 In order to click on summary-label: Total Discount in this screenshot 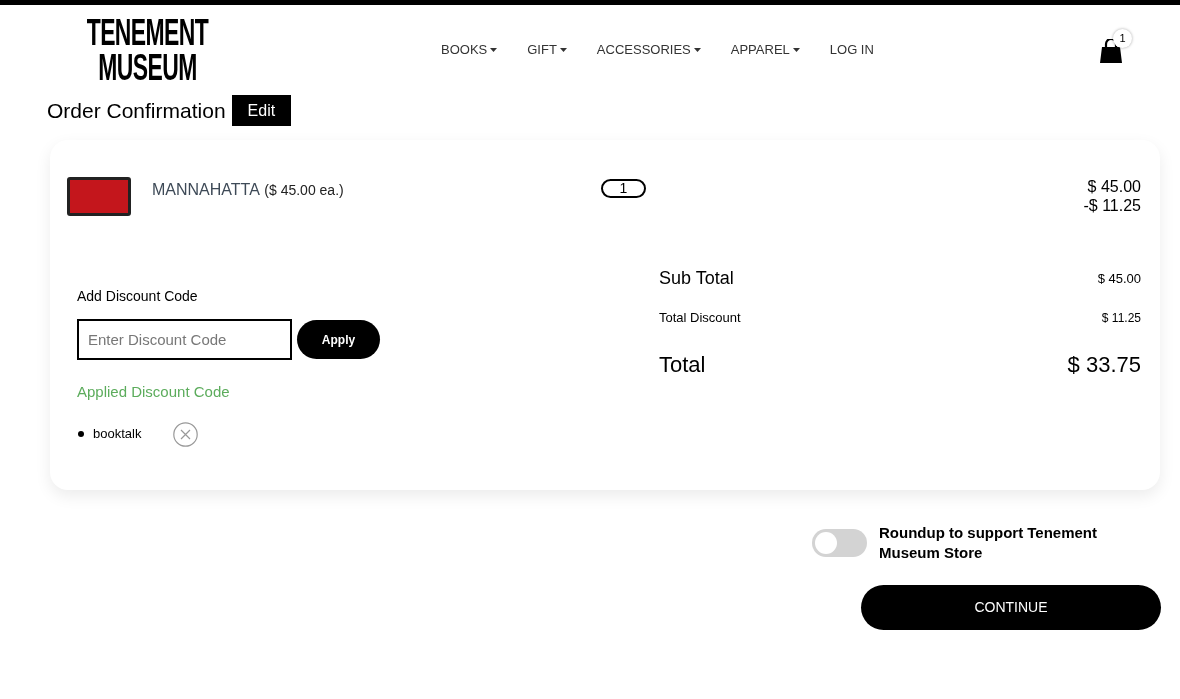, I will do `click(700, 318)`.